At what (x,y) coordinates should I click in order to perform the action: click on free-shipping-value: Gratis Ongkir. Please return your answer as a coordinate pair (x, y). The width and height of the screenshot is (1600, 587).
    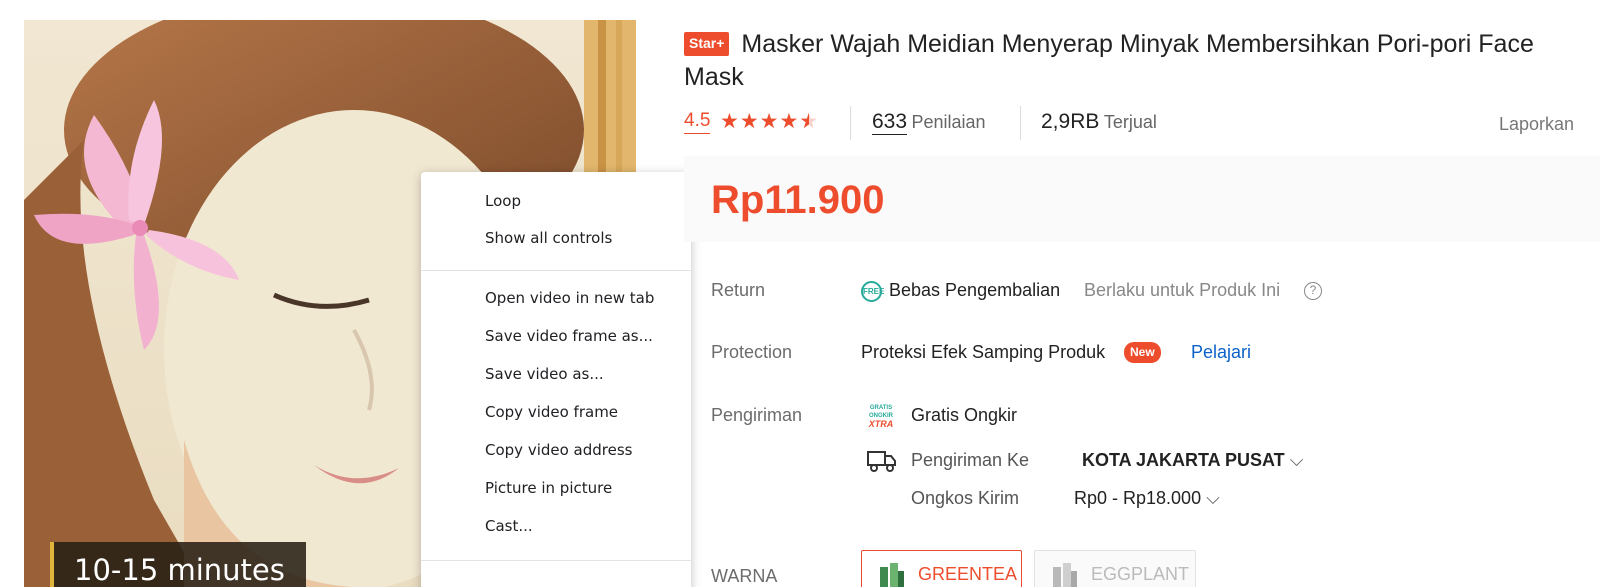
    Looking at the image, I should click on (964, 415).